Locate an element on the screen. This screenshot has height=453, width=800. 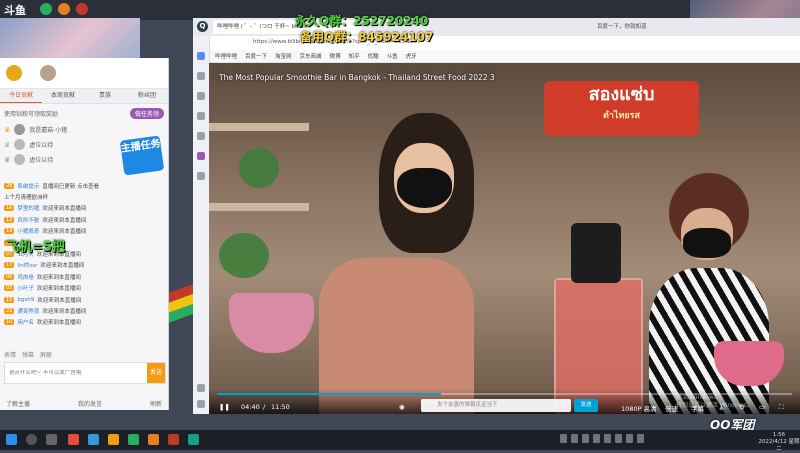
bookmark-link: 淘宝网 is located at coordinates (283, 56).